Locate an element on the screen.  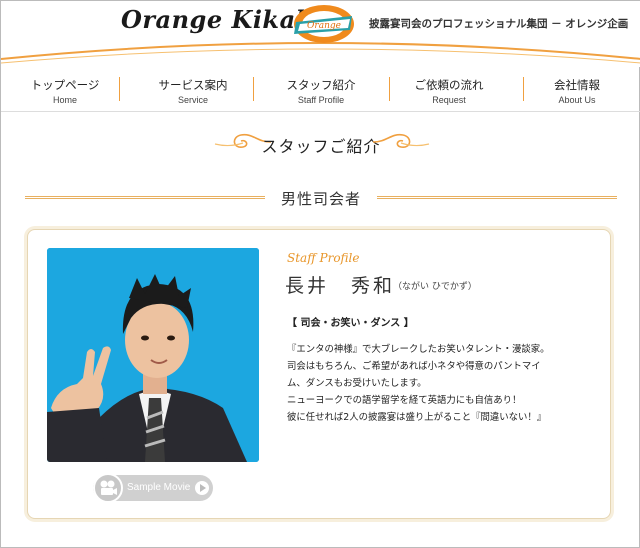
staff-name-reading: （ながい ひでかず） is located at coordinates (435, 287).